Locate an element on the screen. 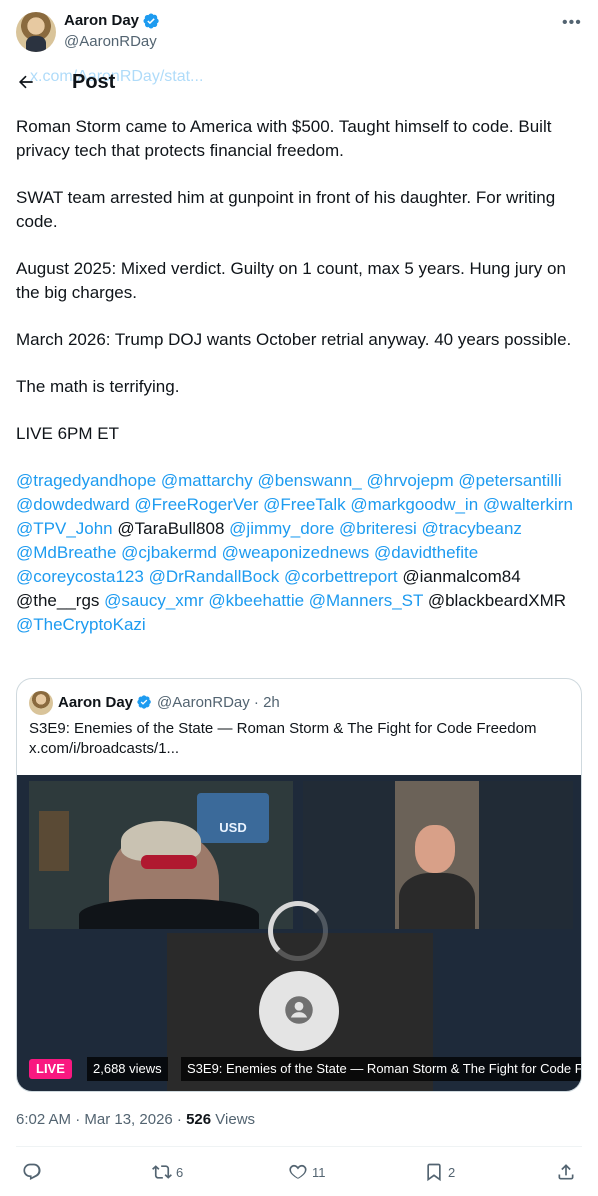 Image resolution: width=598 pixels, height=1196 pixels. mention-link: @mattarchy is located at coordinates (207, 480).